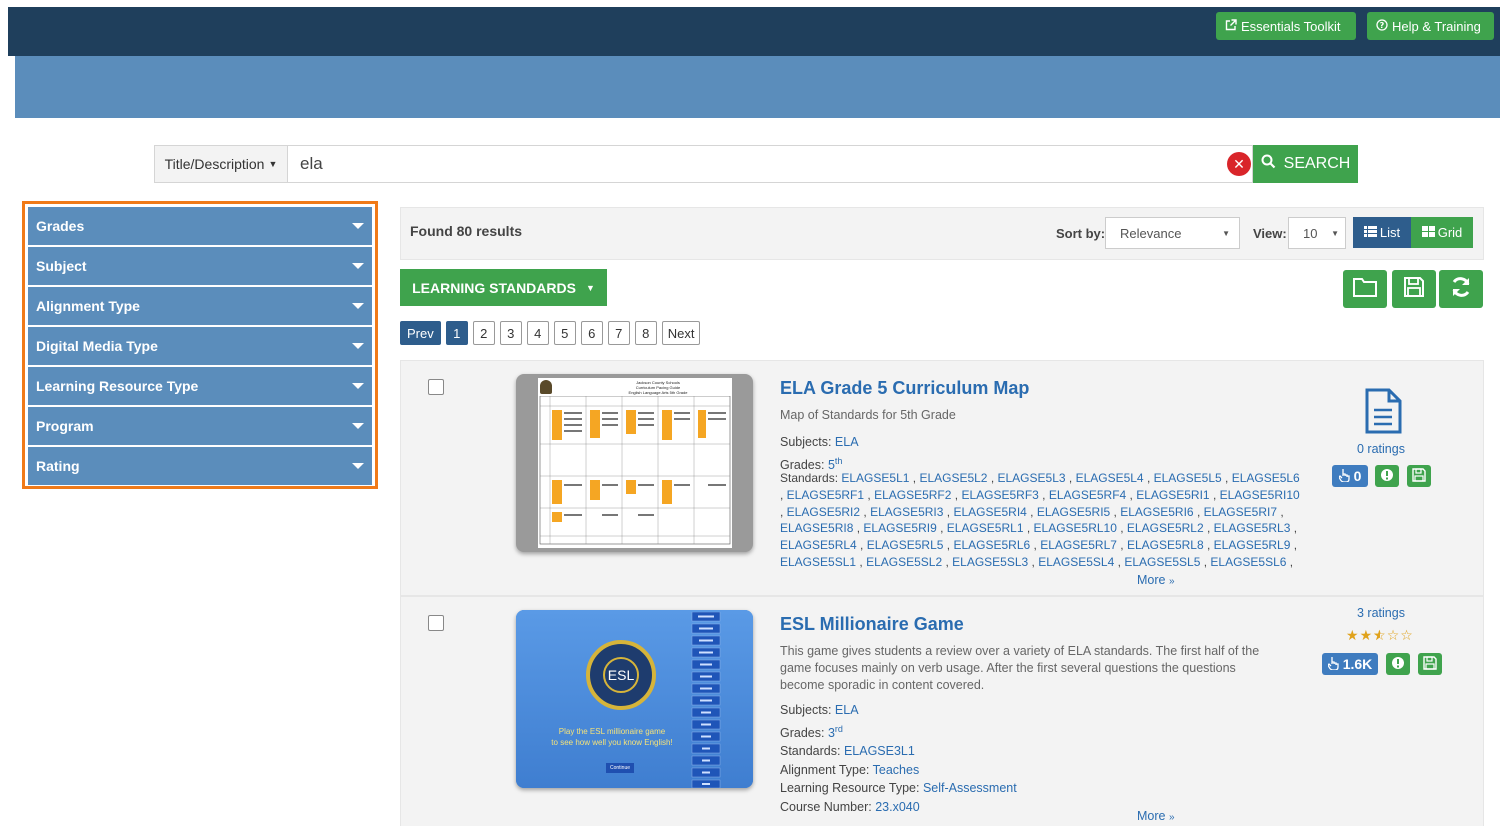  What do you see at coordinates (912, 495) in the screenshot?
I see `standard-link: ELAGSE5RF2` at bounding box center [912, 495].